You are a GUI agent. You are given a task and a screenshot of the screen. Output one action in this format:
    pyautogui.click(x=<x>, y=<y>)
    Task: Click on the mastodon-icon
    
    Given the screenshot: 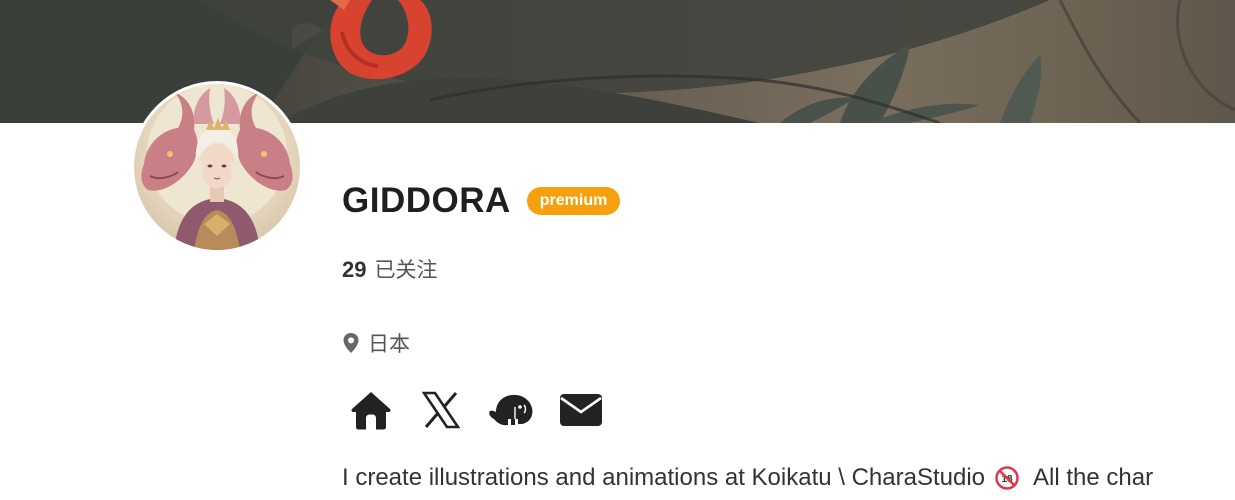 What is the action you would take?
    pyautogui.click(x=511, y=410)
    